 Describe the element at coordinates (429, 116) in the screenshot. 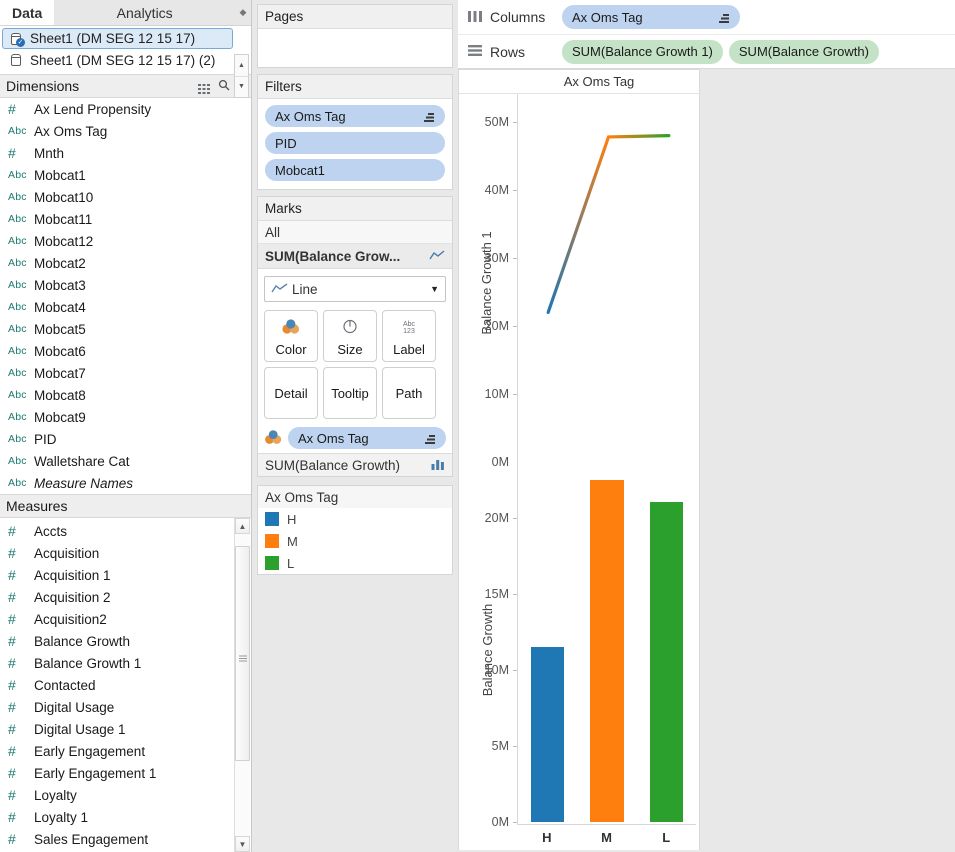

I see `filter-icon` at that location.